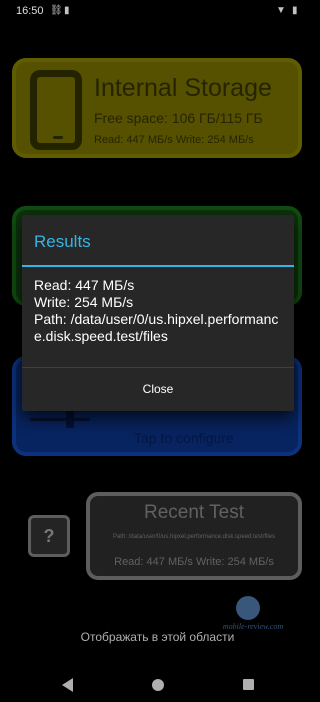  Describe the element at coordinates (62, 241) in the screenshot. I see `dialog-title: Results` at that location.